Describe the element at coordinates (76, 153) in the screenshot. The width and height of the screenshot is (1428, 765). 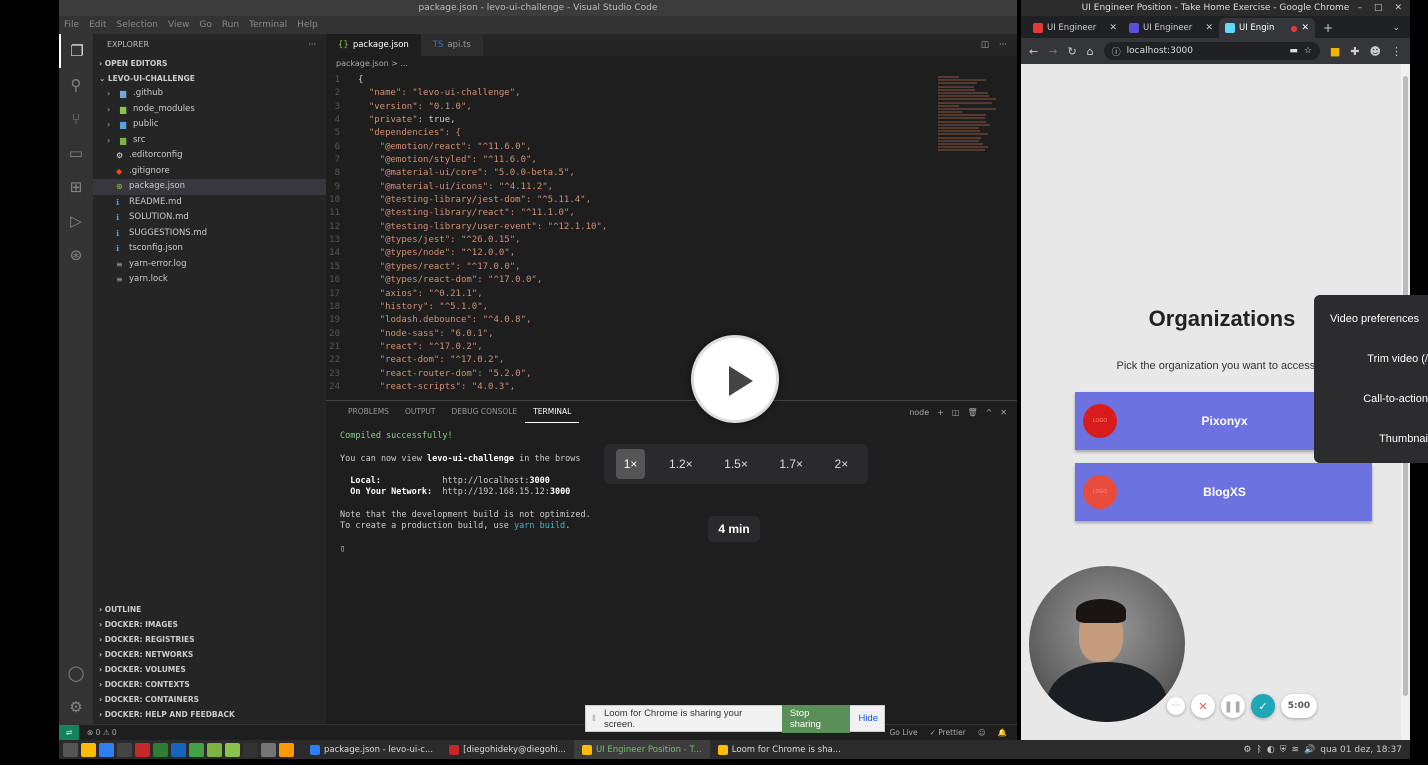
I see `remote-explorer-icon: ▭` at that location.